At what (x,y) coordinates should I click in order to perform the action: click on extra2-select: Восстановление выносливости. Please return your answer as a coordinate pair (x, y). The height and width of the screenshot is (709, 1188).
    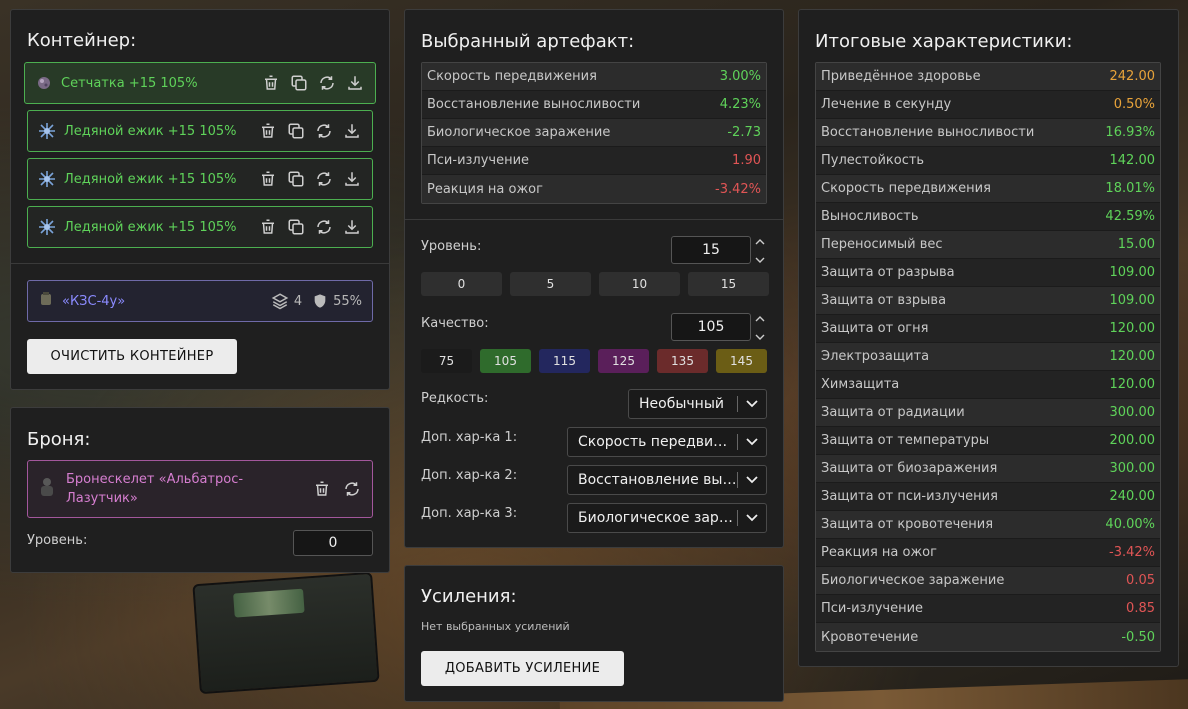
    Looking at the image, I should click on (667, 480).